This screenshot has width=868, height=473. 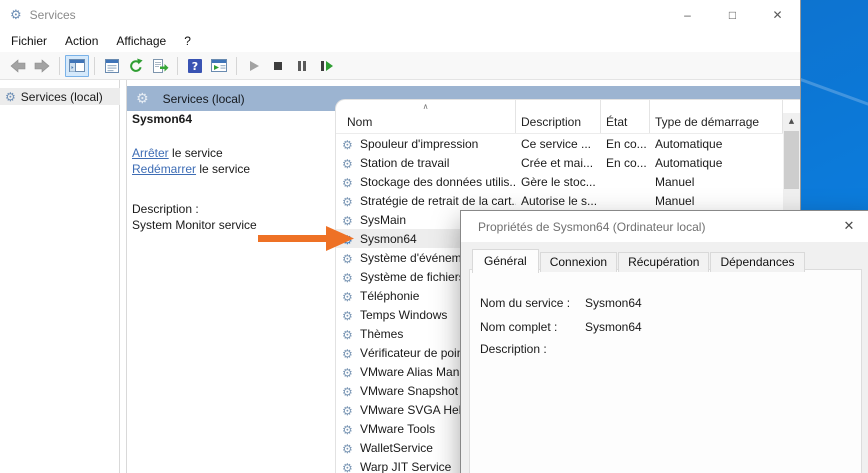 I want to click on help-icon: ?, so click(x=195, y=66).